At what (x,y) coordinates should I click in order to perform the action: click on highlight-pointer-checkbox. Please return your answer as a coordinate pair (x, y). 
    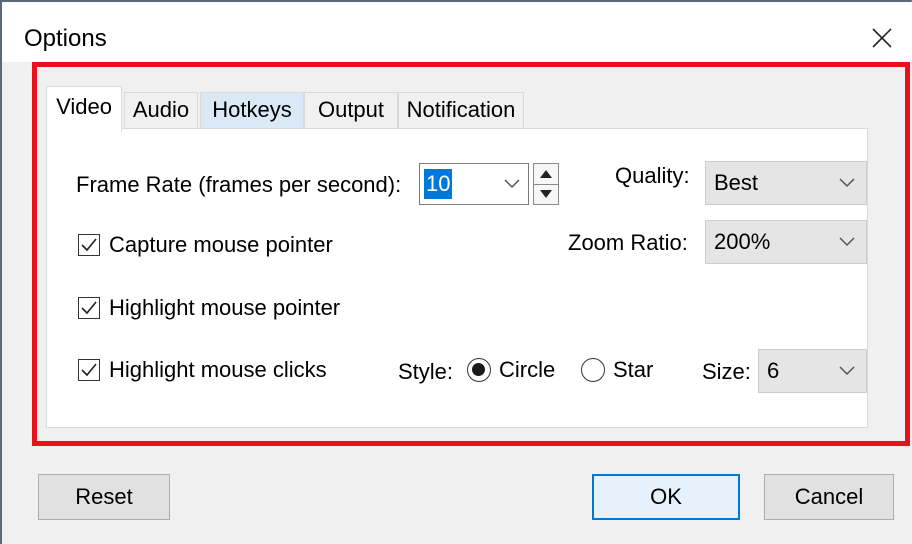
    Looking at the image, I should click on (89, 308).